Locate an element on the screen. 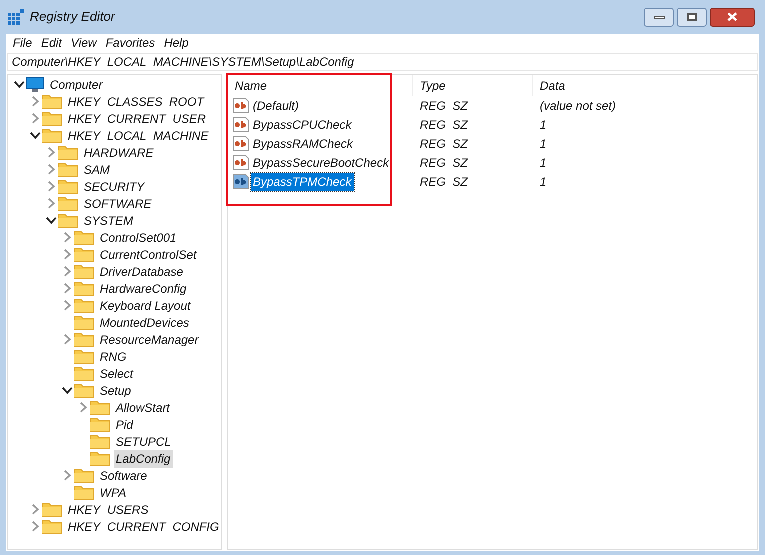 The image size is (765, 555). tree-item: Software is located at coordinates (124, 475).